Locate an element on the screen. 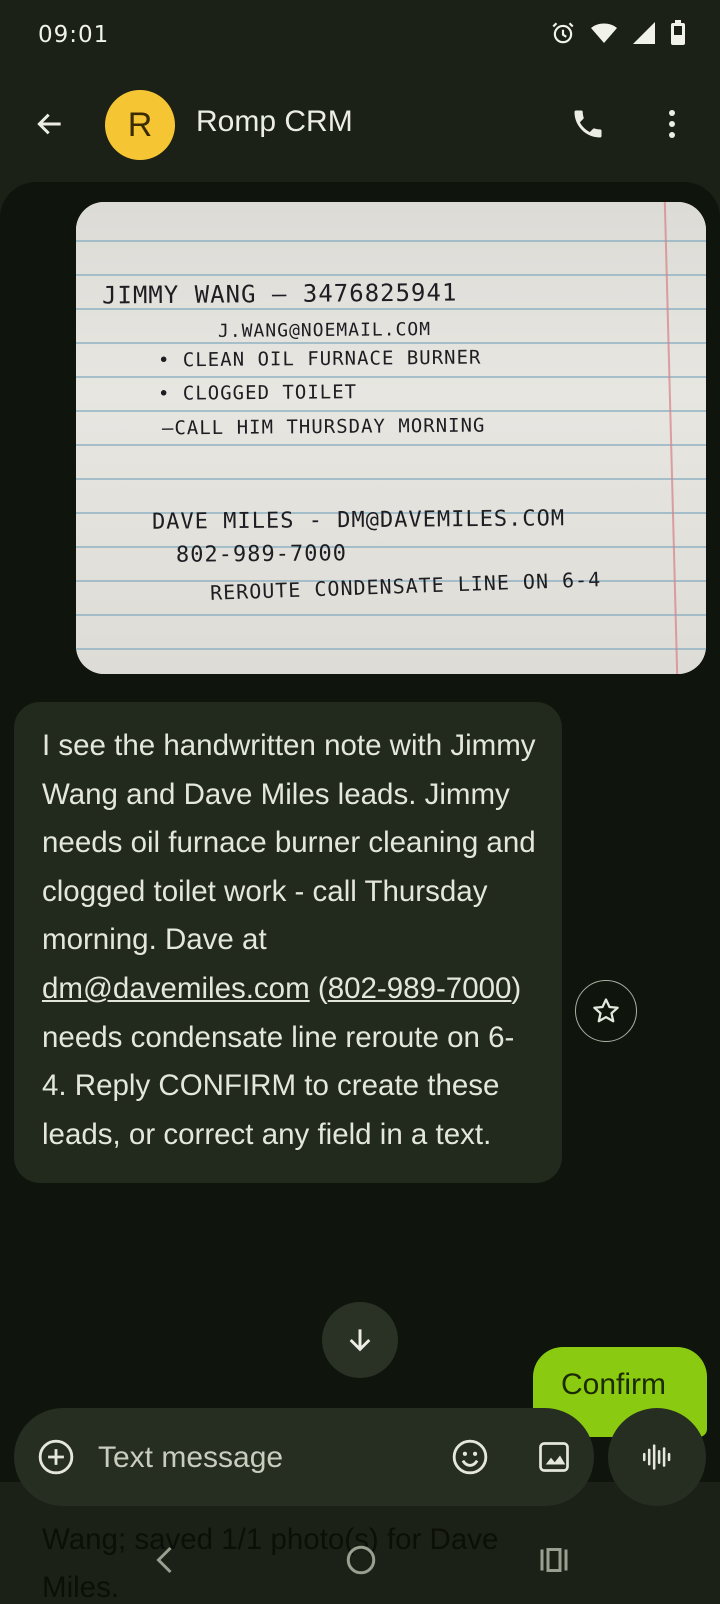 The width and height of the screenshot is (720, 1604). add-circle-icon is located at coordinates (56, 1457).